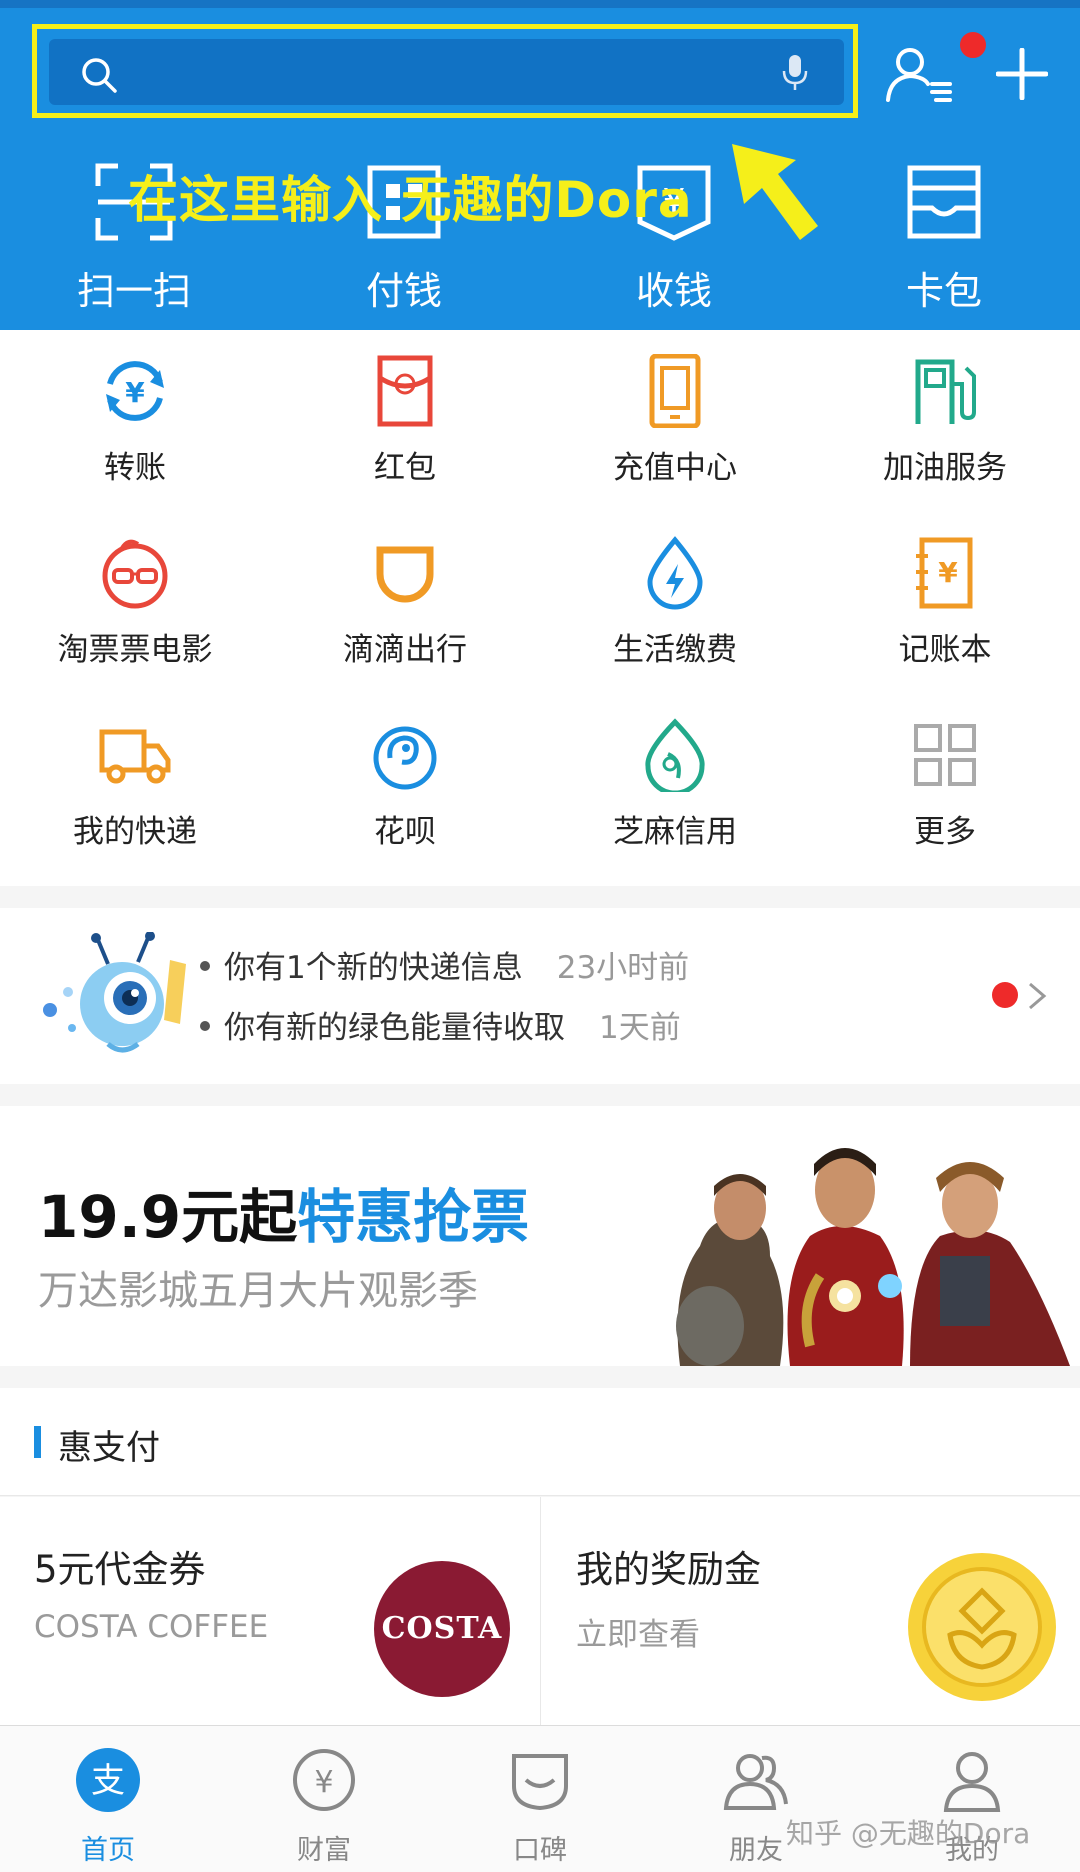  I want to click on contacts-icon, so click(920, 74).